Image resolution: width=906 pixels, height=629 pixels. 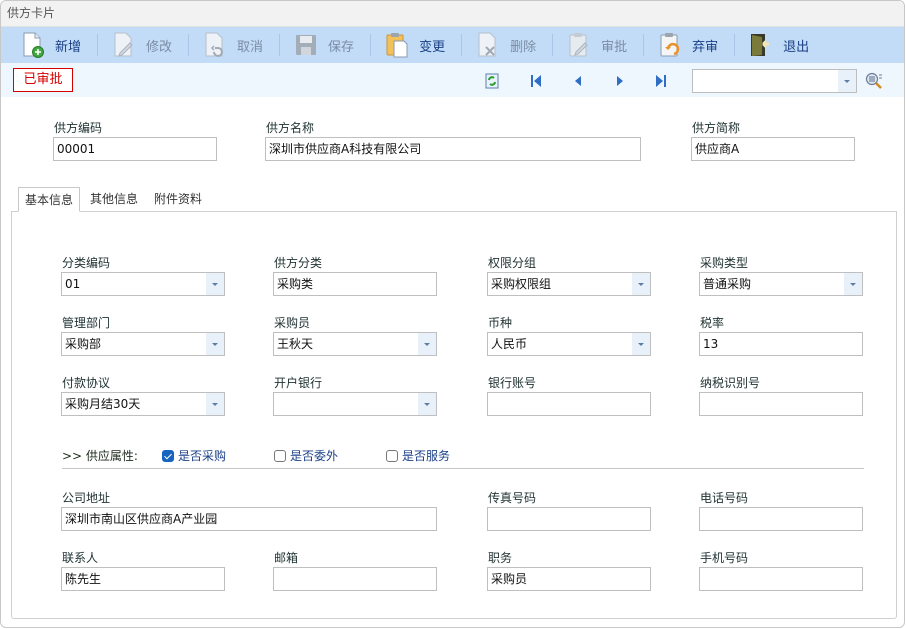 I want to click on undo-document-icon, so click(x=215, y=45).